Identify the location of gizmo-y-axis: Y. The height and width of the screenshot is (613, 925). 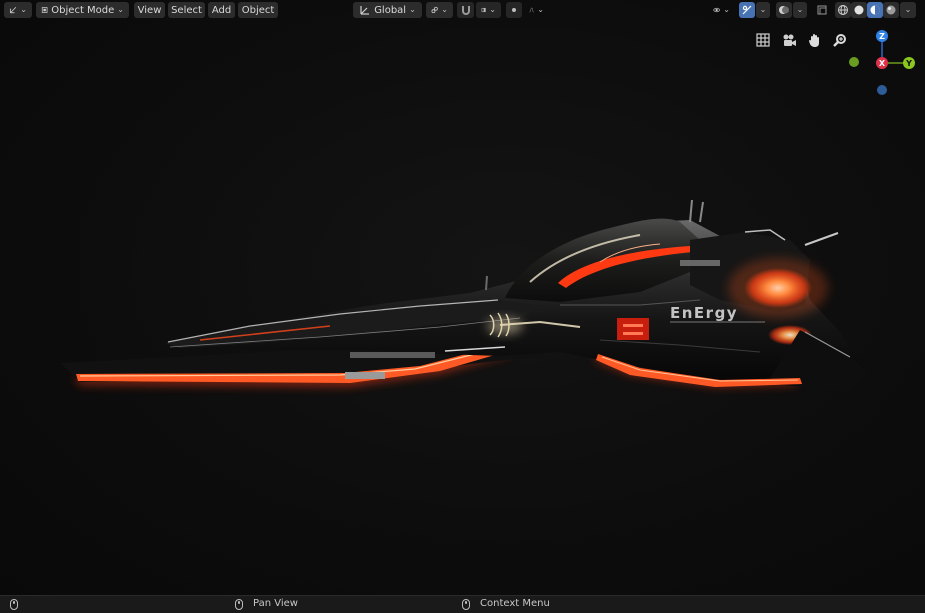
(909, 63).